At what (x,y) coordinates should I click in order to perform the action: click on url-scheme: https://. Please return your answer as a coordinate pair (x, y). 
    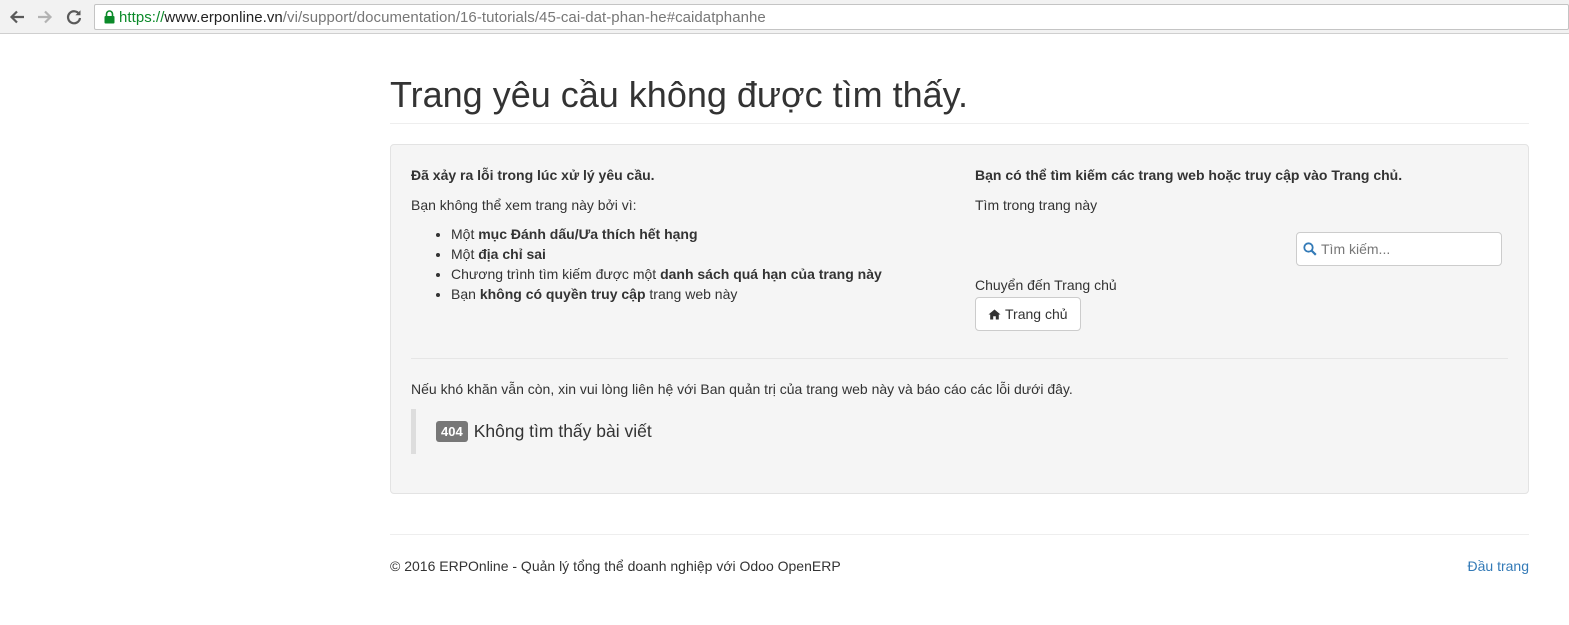
    Looking at the image, I should click on (142, 17).